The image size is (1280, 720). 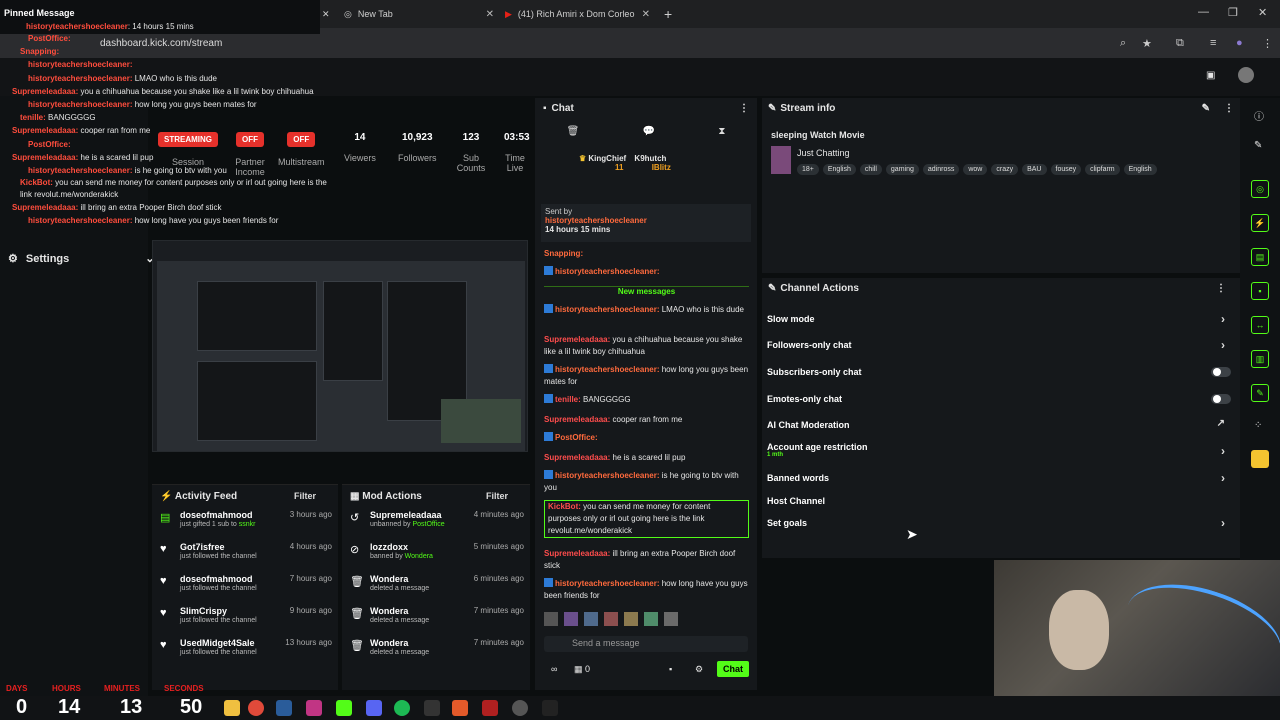 I want to click on tab-youtube: ▶ (41) Rich Amiri x Dom Corleo ✕, so click(x=577, y=14).